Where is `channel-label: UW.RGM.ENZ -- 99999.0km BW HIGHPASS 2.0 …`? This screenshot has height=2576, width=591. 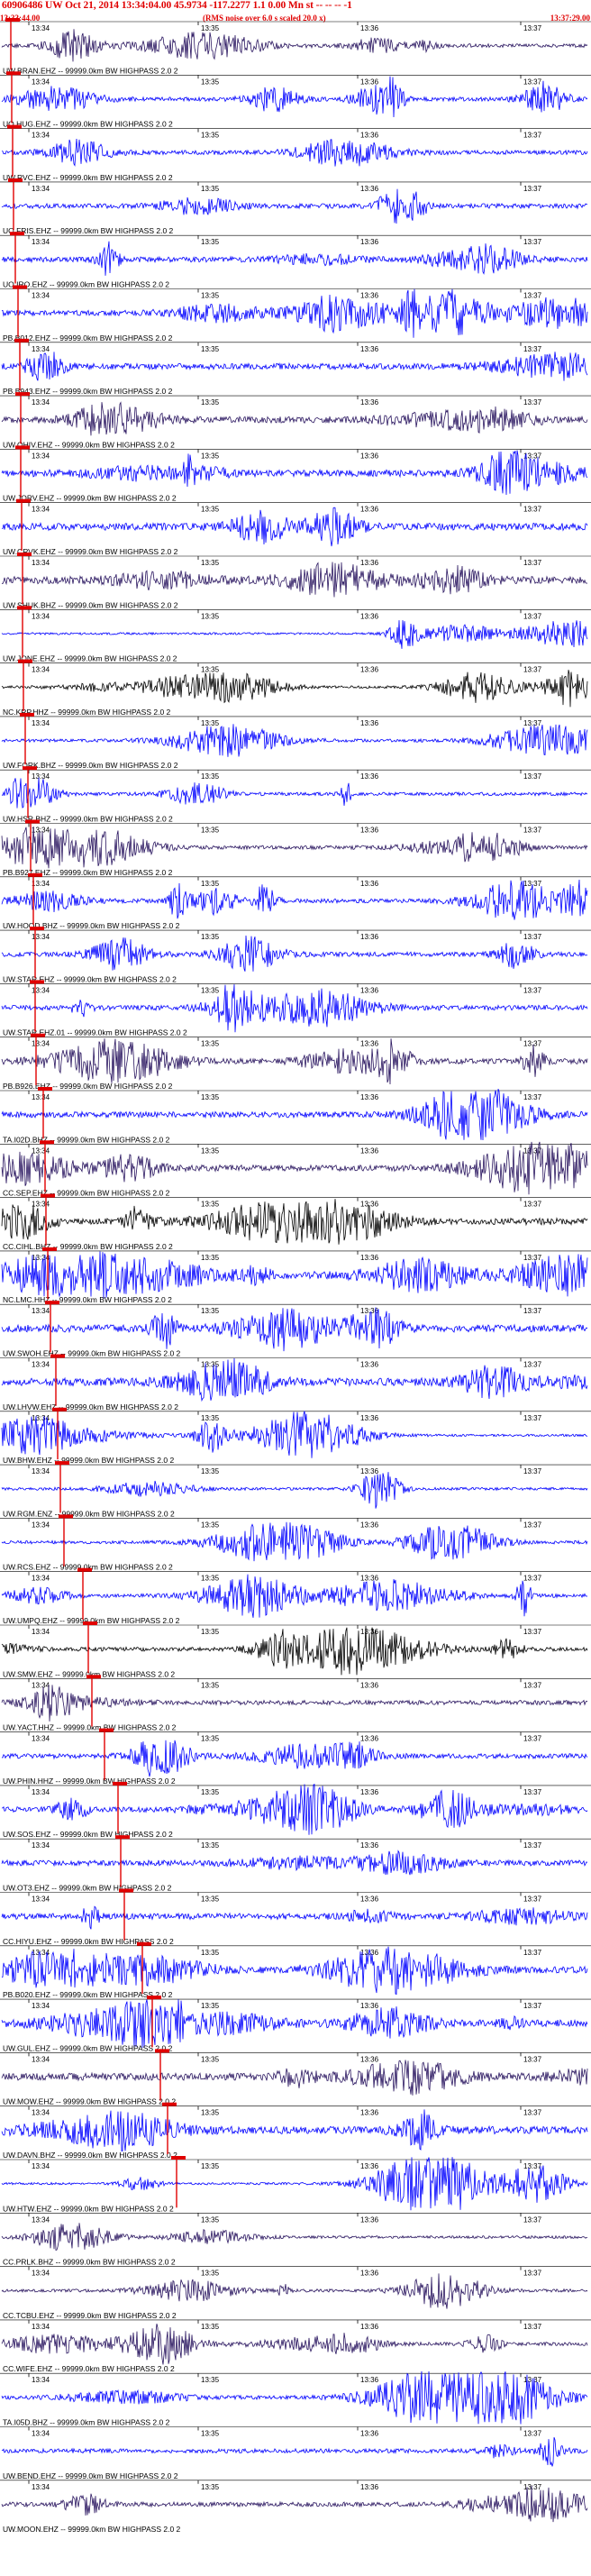
channel-label: UW.RGM.ENZ -- 99999.0km BW HIGHPASS 2.0 … is located at coordinates (89, 1513).